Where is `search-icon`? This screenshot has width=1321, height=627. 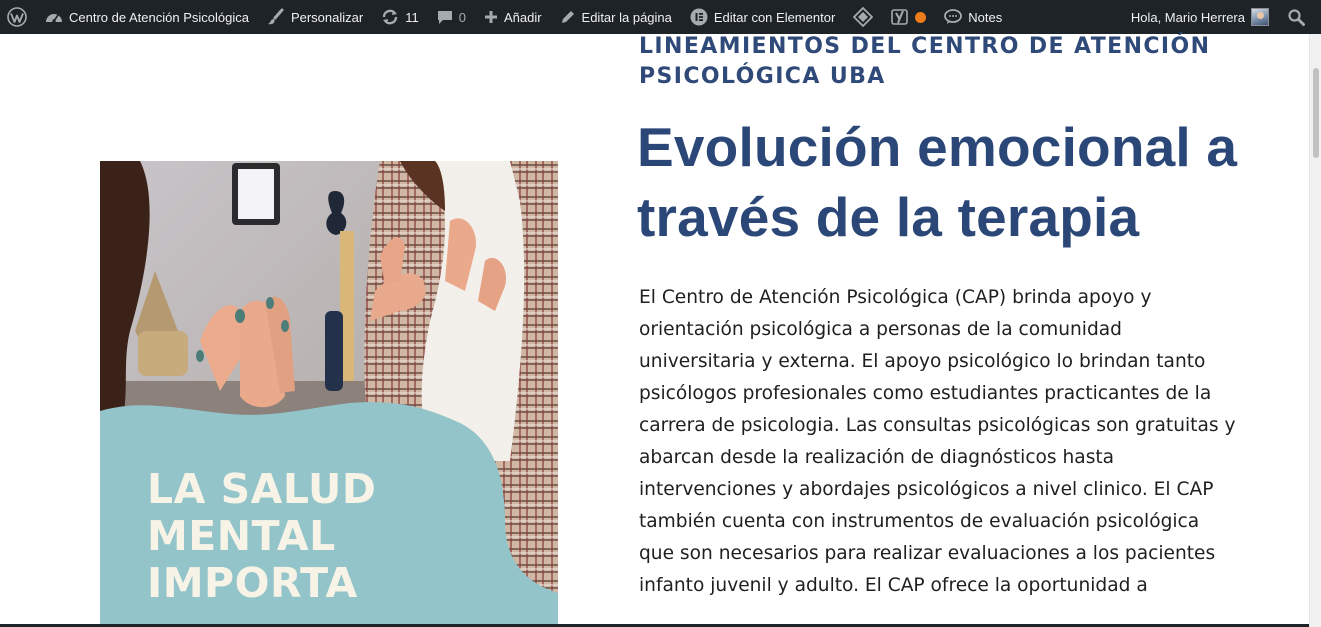
search-icon is located at coordinates (1296, 17).